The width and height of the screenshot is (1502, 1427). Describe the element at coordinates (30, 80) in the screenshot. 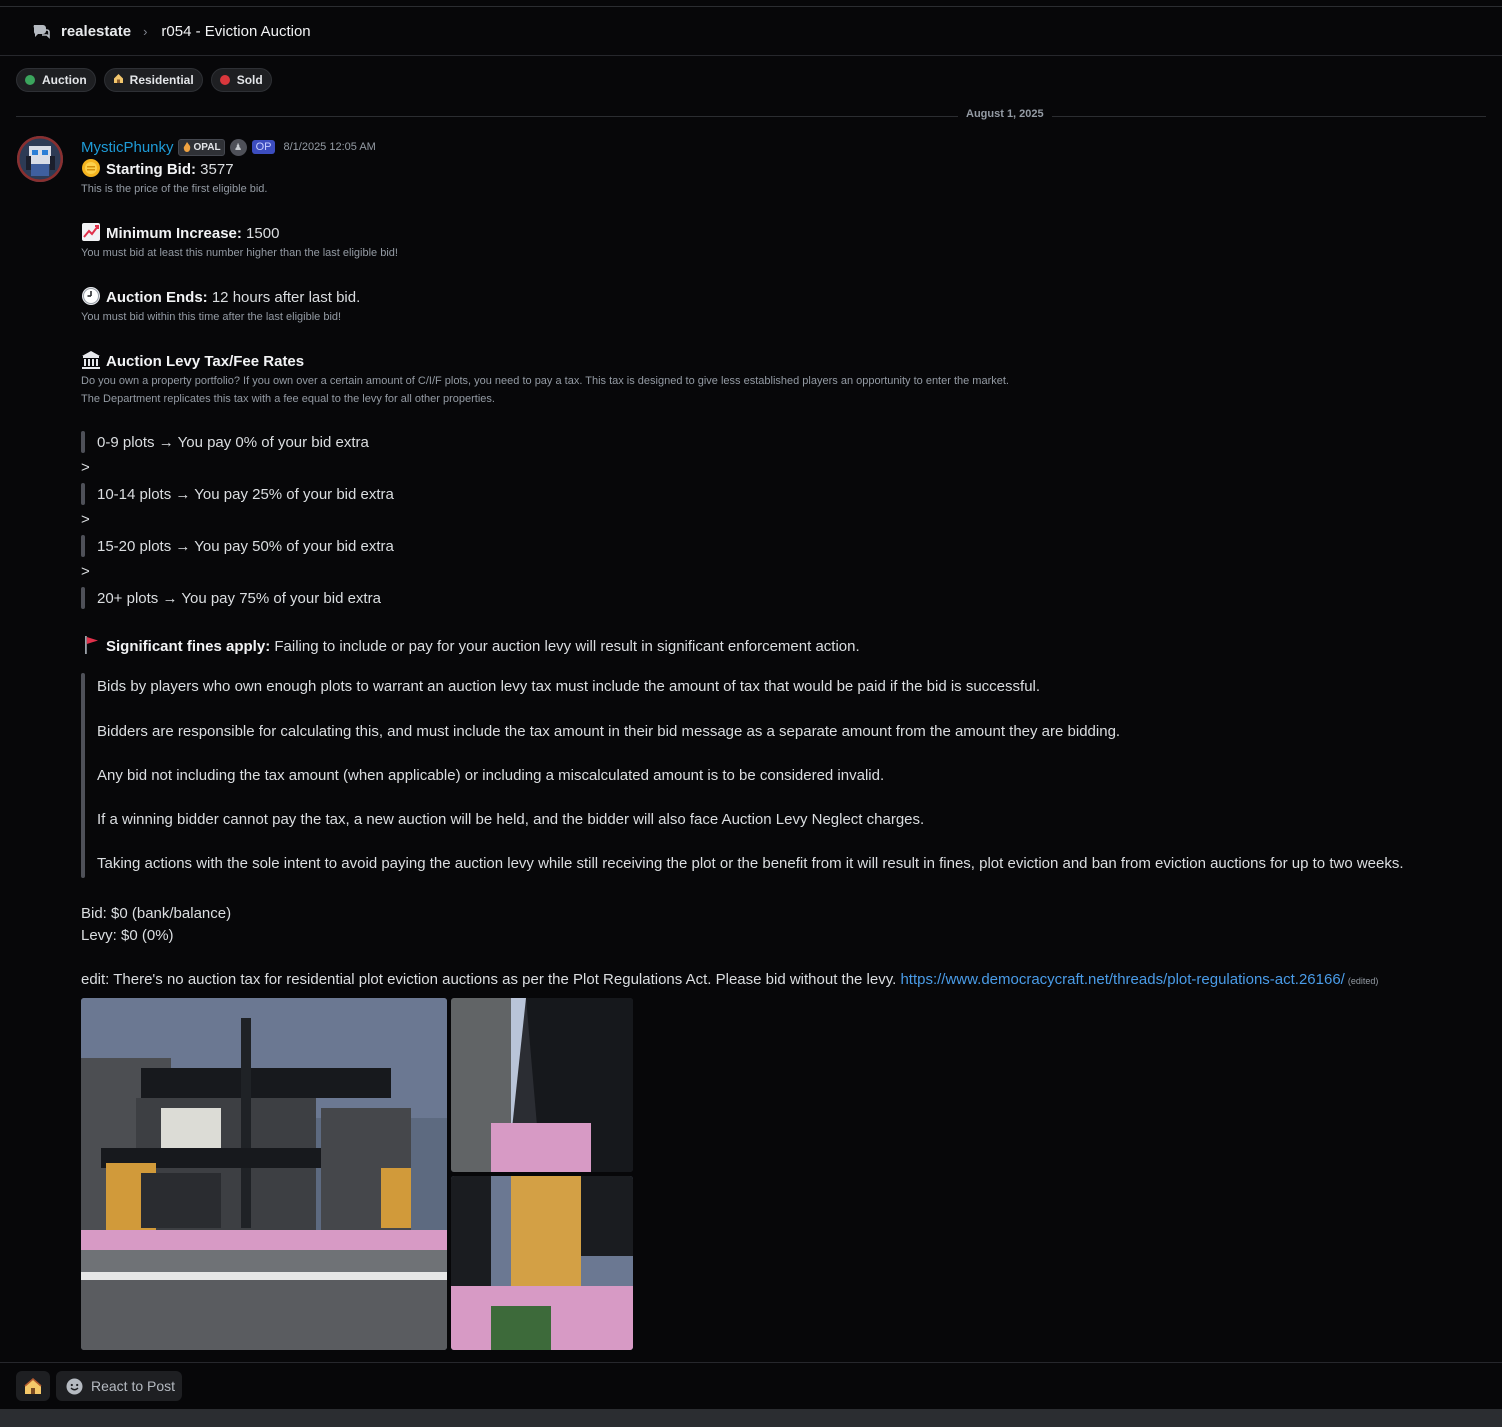

I see `green-dot-icon` at that location.